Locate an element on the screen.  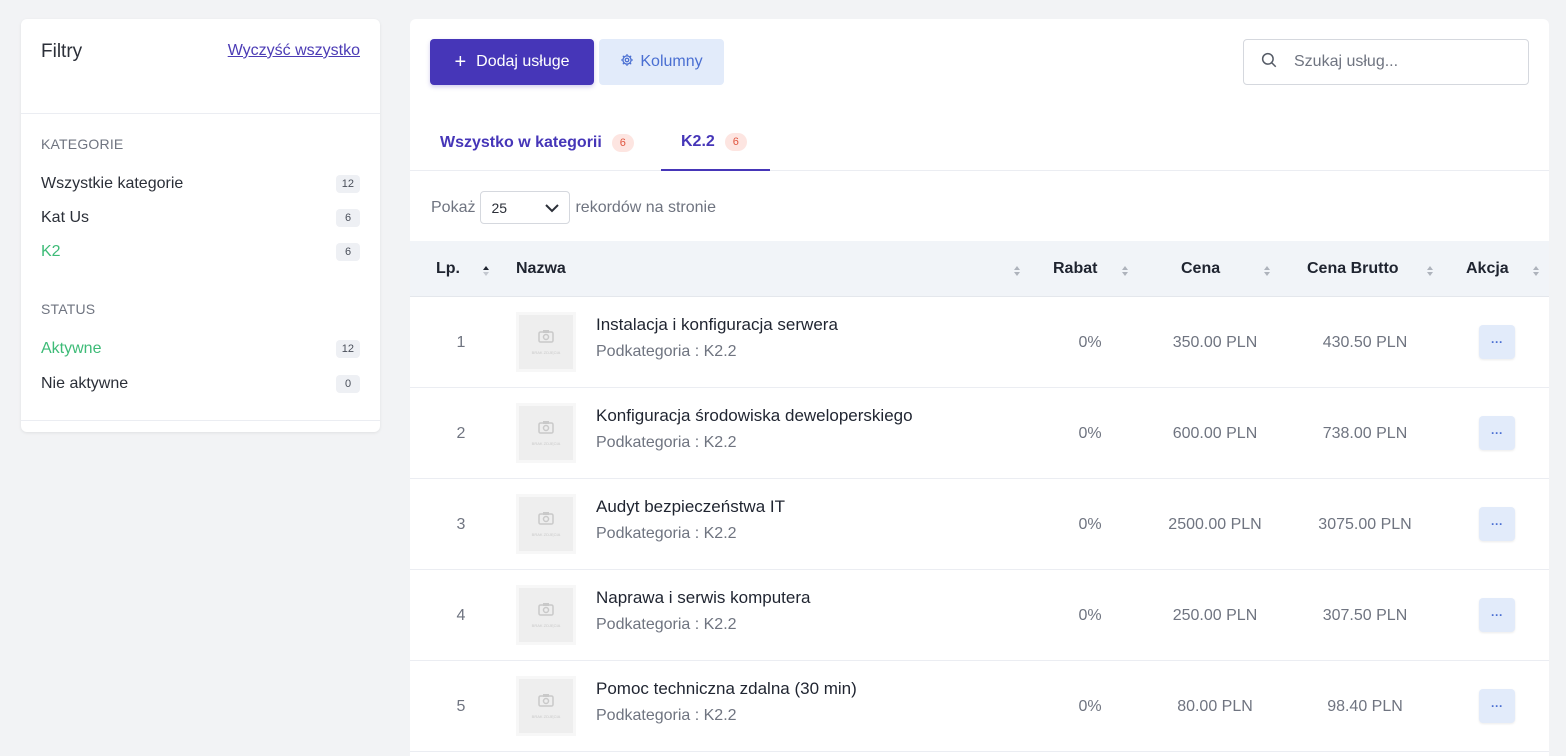
add-service-label: Dodaj usługe is located at coordinates (523, 61).